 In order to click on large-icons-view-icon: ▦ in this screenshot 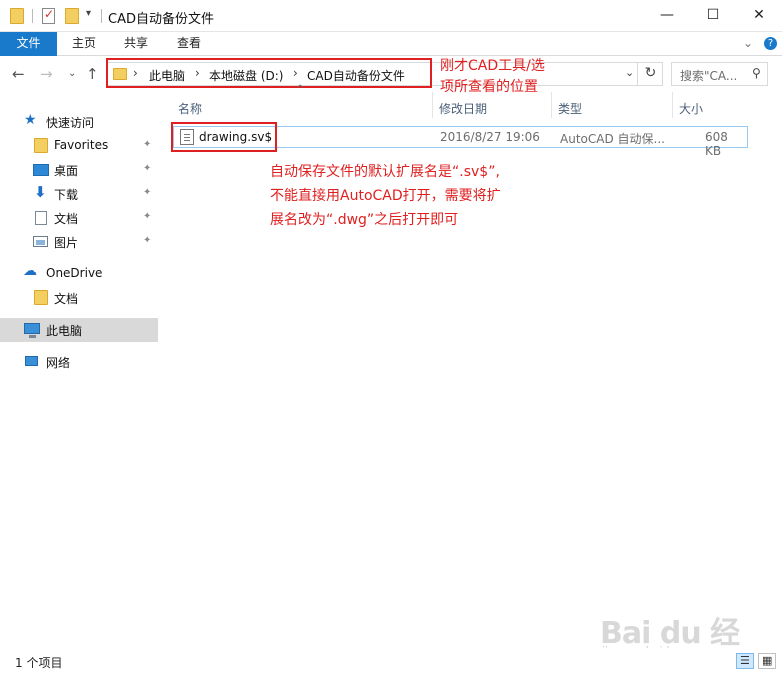, I will do `click(767, 660)`.